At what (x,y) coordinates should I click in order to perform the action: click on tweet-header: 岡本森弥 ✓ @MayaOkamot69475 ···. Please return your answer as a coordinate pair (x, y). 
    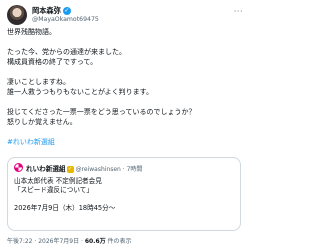
    Looking at the image, I should click on (125, 16).